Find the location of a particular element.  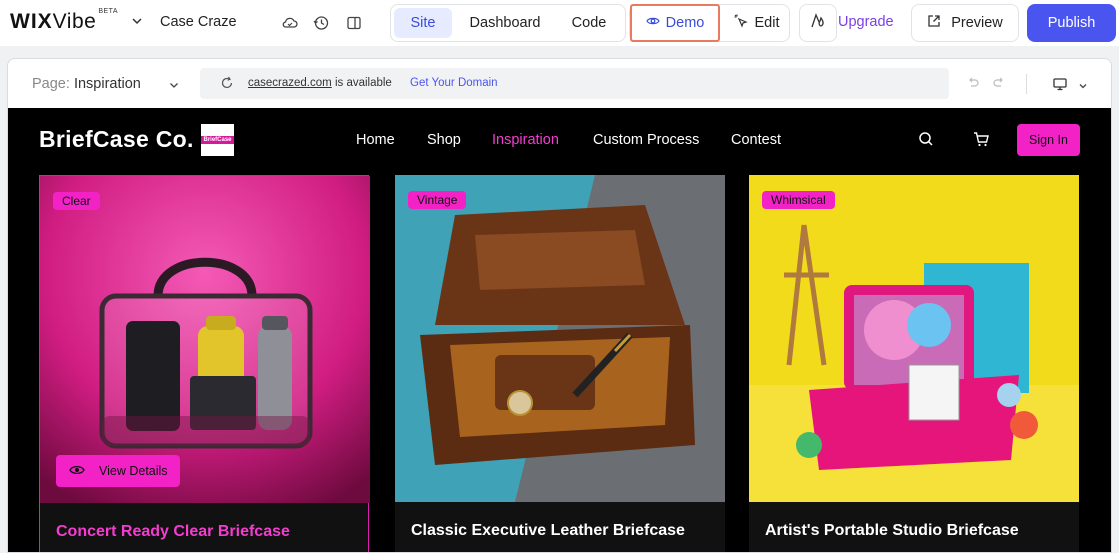

mode-switcher: Site Dashboard Code is located at coordinates (508, 23).